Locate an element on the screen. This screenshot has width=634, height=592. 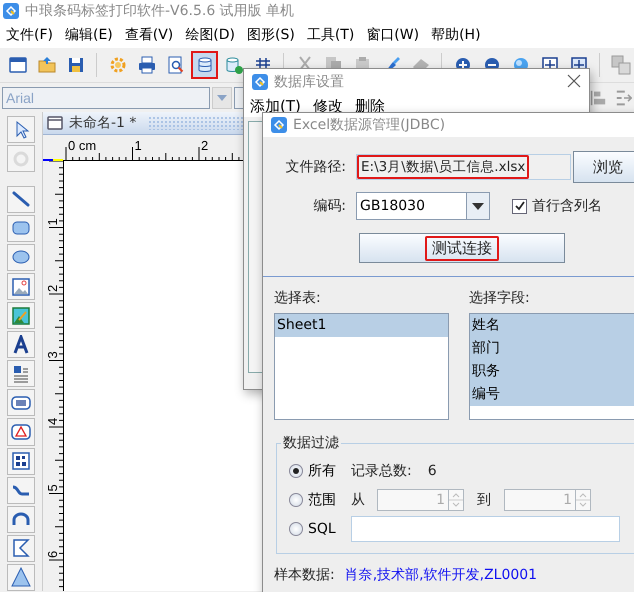
document-tab: 未命名-1 * is located at coordinates (105, 123).